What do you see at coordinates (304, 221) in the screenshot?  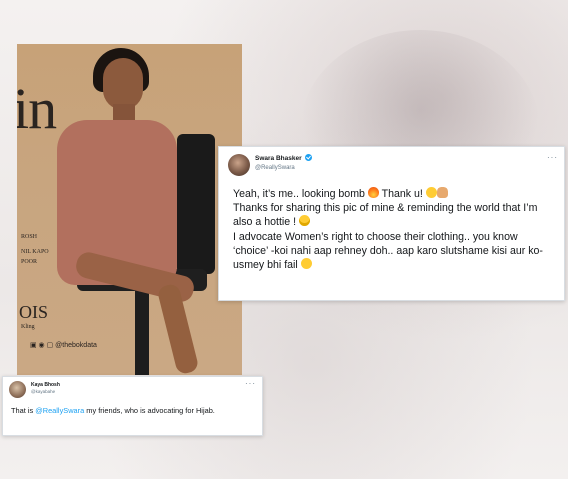 I see `nerd-emoji-icon` at bounding box center [304, 221].